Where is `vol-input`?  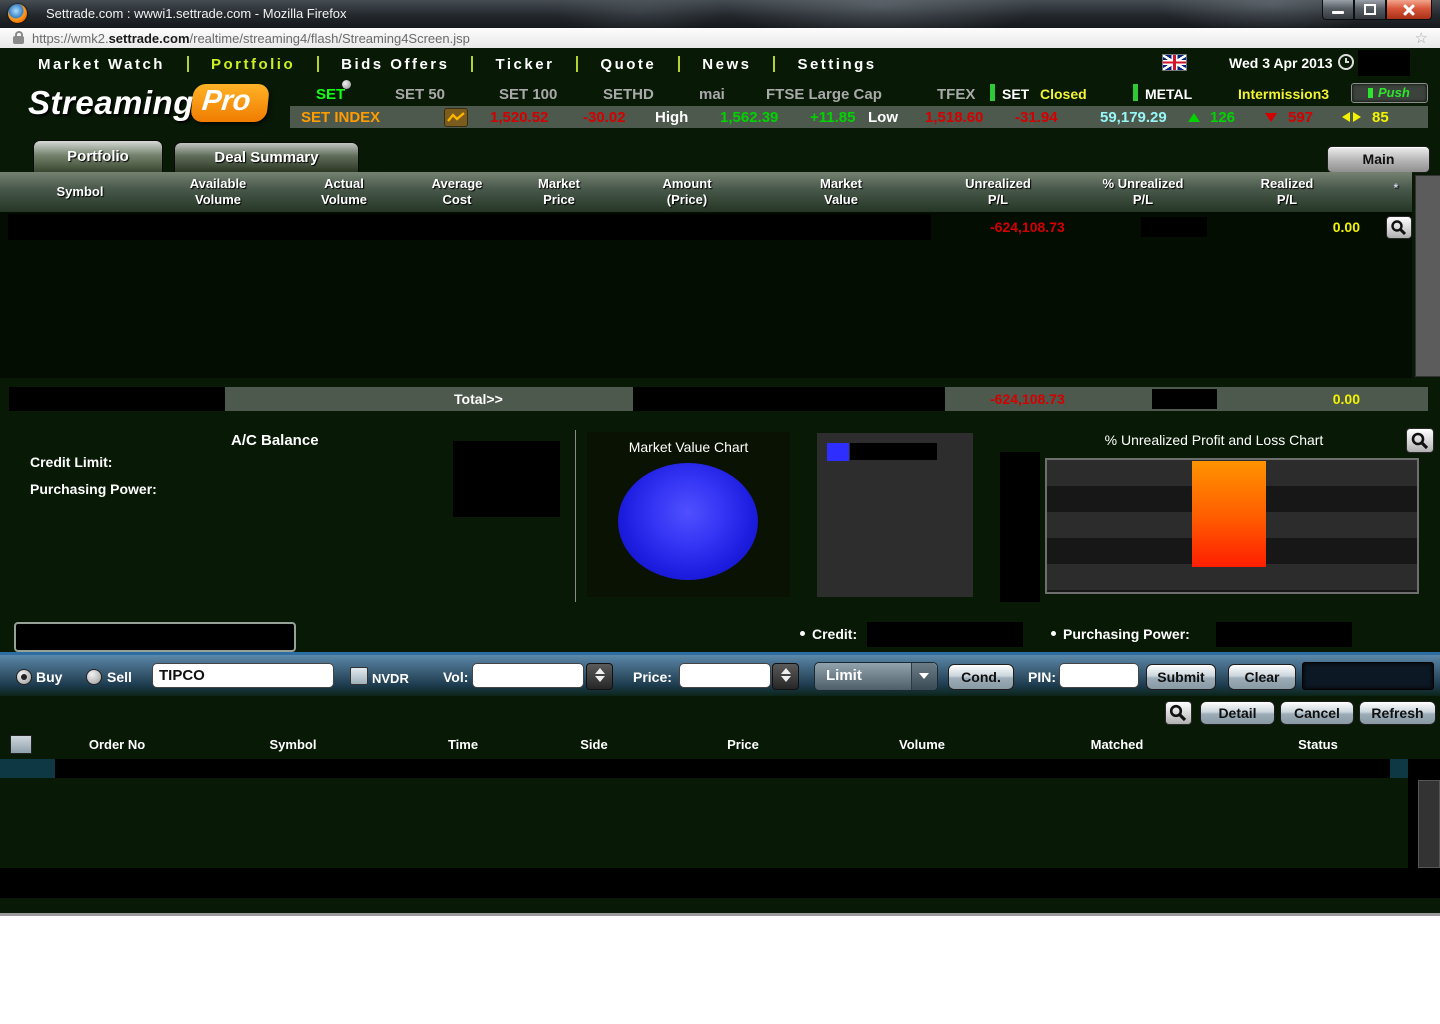
vol-input is located at coordinates (528, 675).